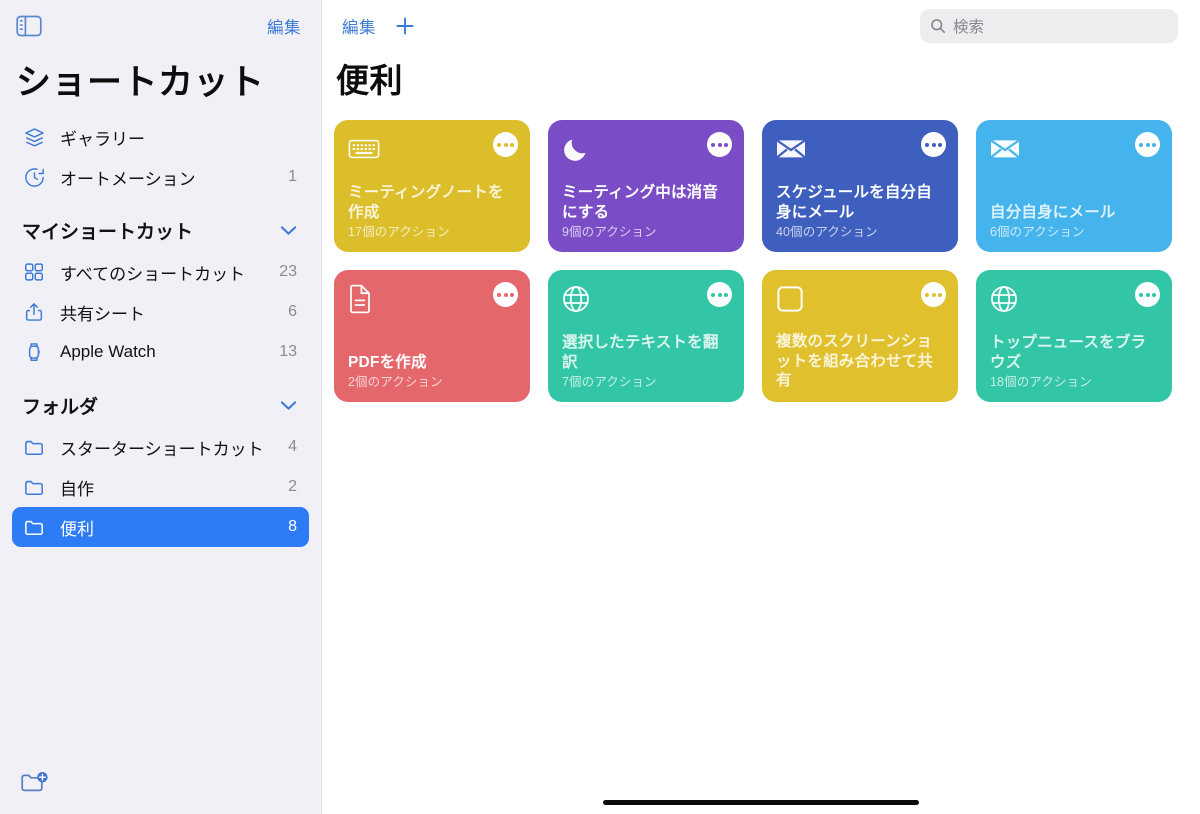  I want to click on card-title: スケジュールを自分自身にメール, so click(854, 202).